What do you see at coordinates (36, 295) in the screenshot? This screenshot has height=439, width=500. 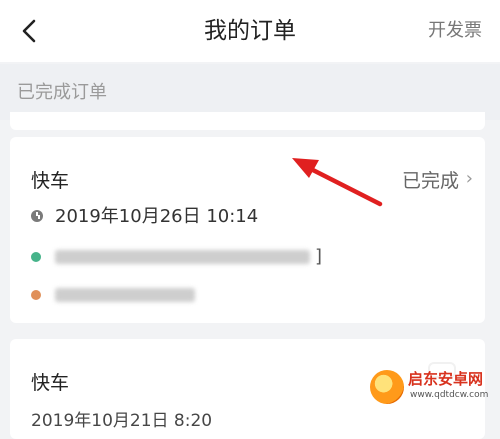 I see `end-marker-icon` at bounding box center [36, 295].